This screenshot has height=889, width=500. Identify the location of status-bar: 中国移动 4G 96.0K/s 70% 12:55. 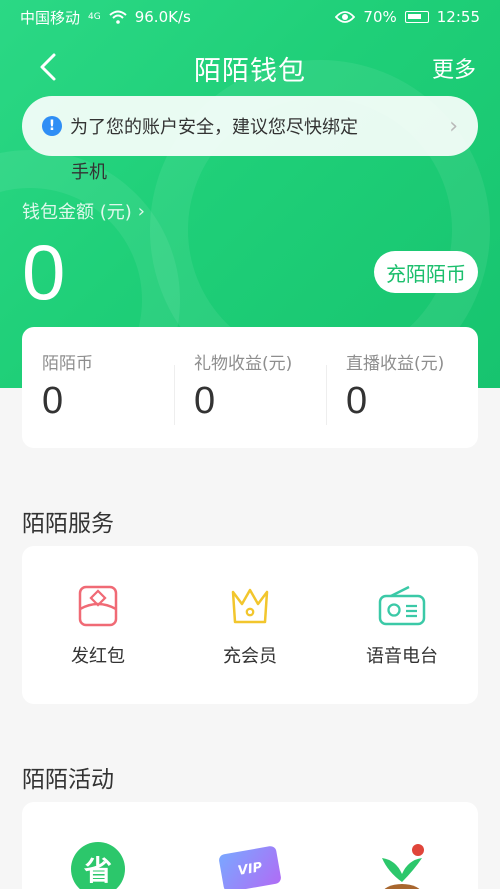
(250, 17).